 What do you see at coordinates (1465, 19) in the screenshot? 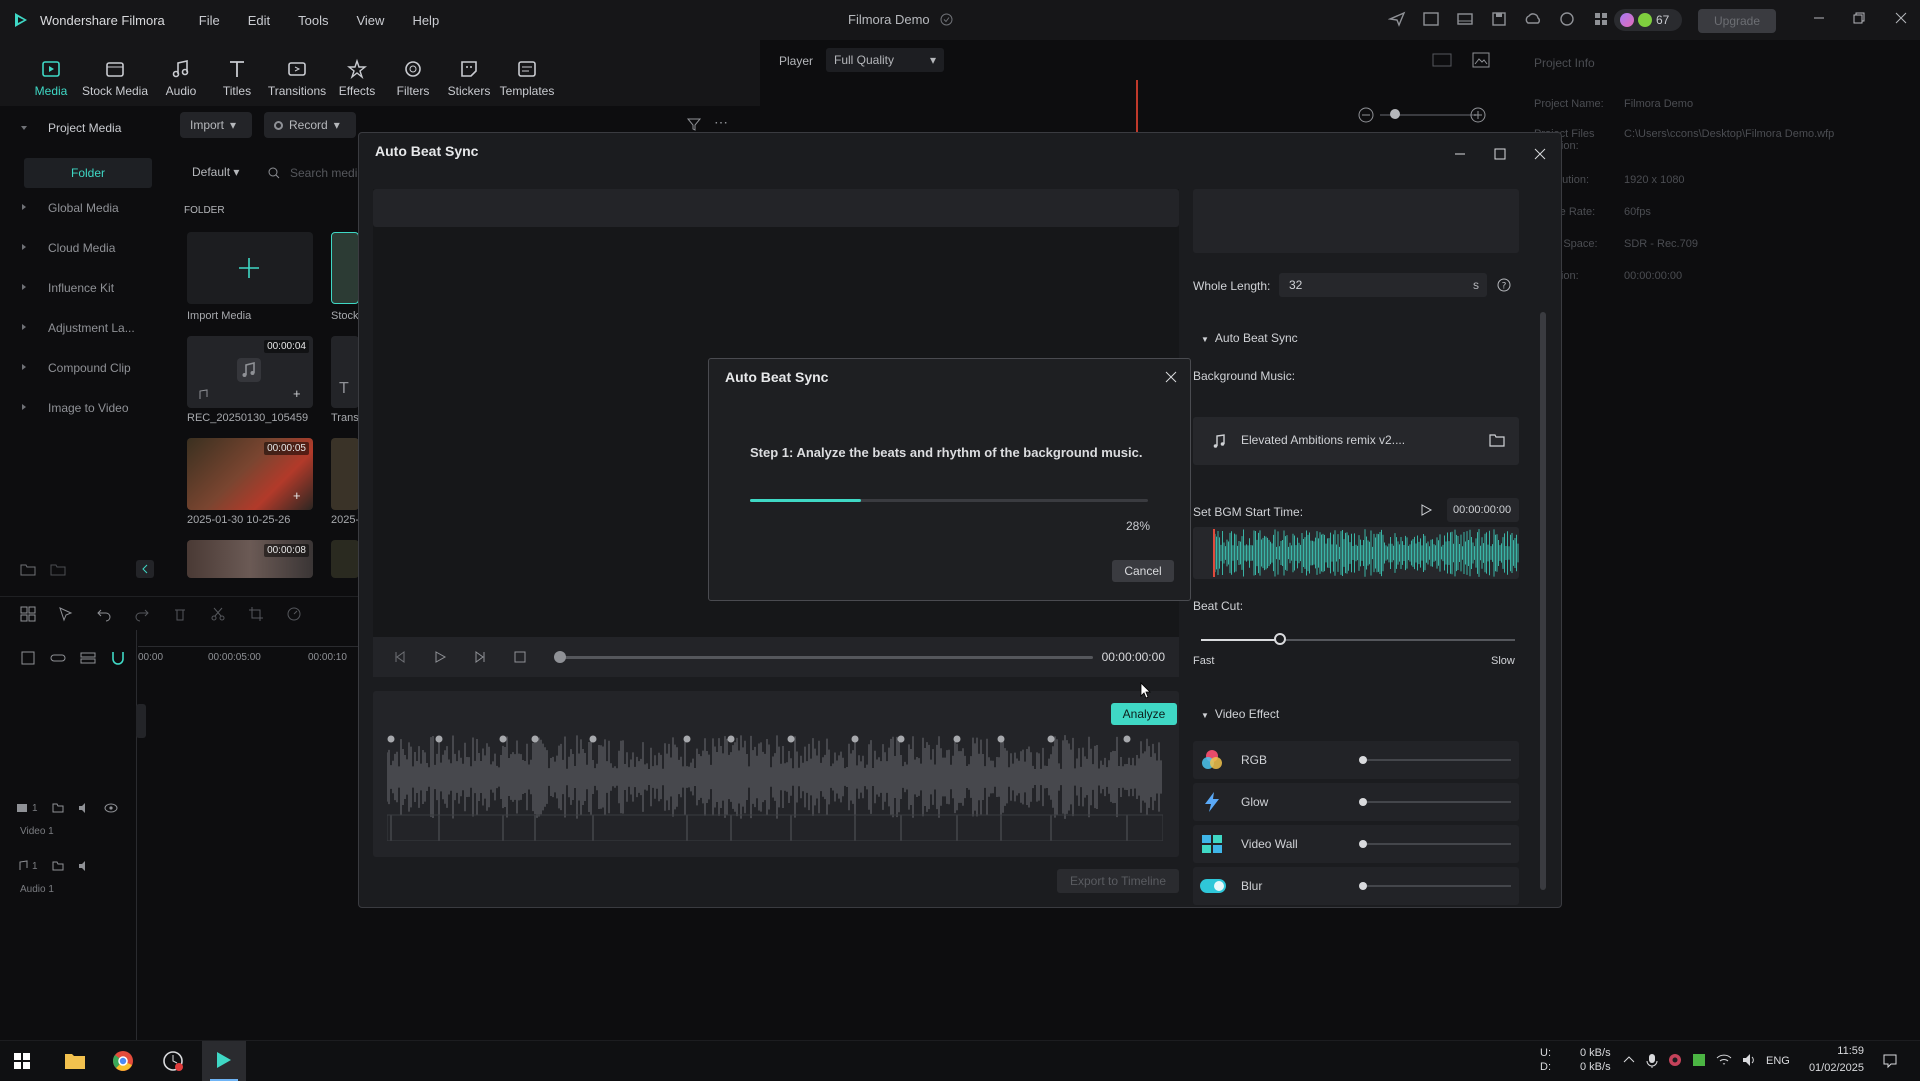
I see `layout-icon` at bounding box center [1465, 19].